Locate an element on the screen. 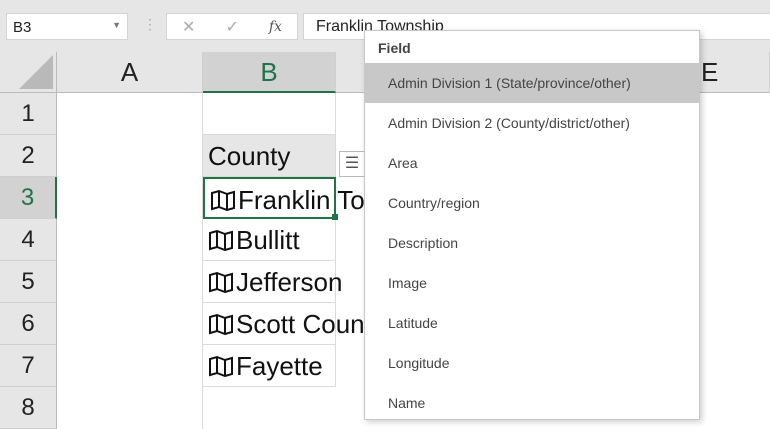 This screenshot has height=429, width=770. row-header-2: 2 is located at coordinates (28, 156).